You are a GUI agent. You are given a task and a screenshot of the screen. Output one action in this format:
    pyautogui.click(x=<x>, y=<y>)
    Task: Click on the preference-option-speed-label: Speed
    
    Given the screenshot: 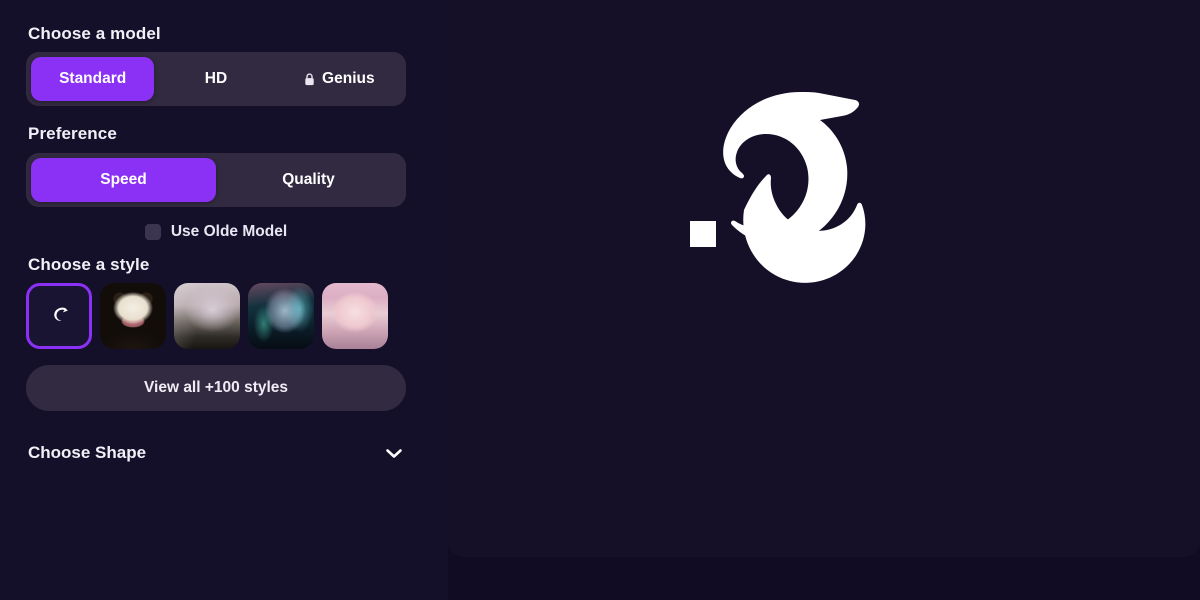 What is the action you would take?
    pyautogui.click(x=123, y=179)
    